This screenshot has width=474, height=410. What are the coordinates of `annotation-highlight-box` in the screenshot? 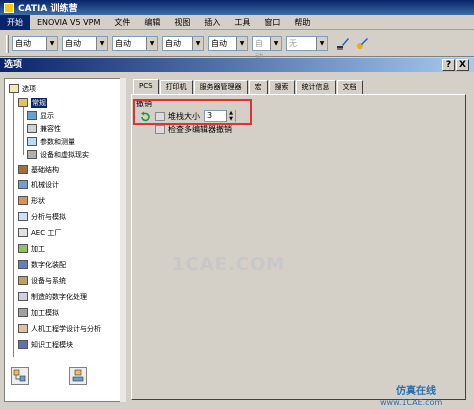 It's located at (192, 112).